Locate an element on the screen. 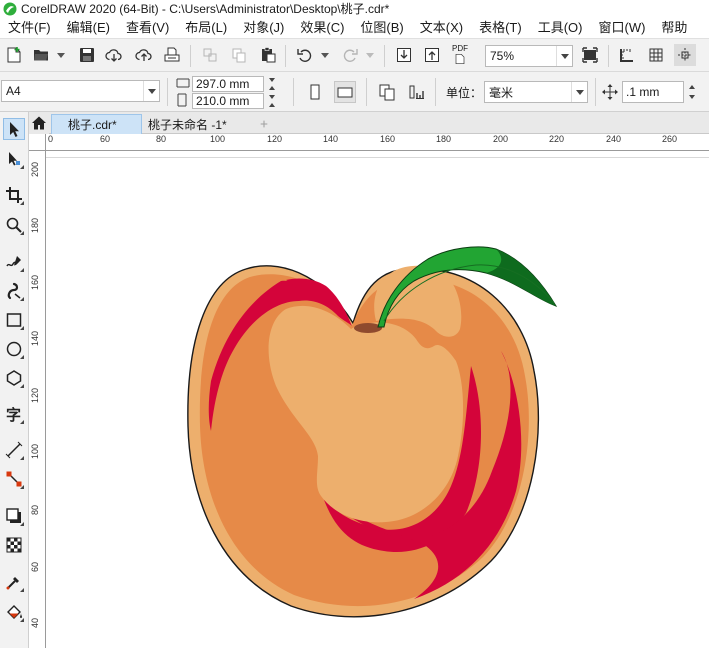  menu-edit: 编辑(E) is located at coordinates (88, 27).